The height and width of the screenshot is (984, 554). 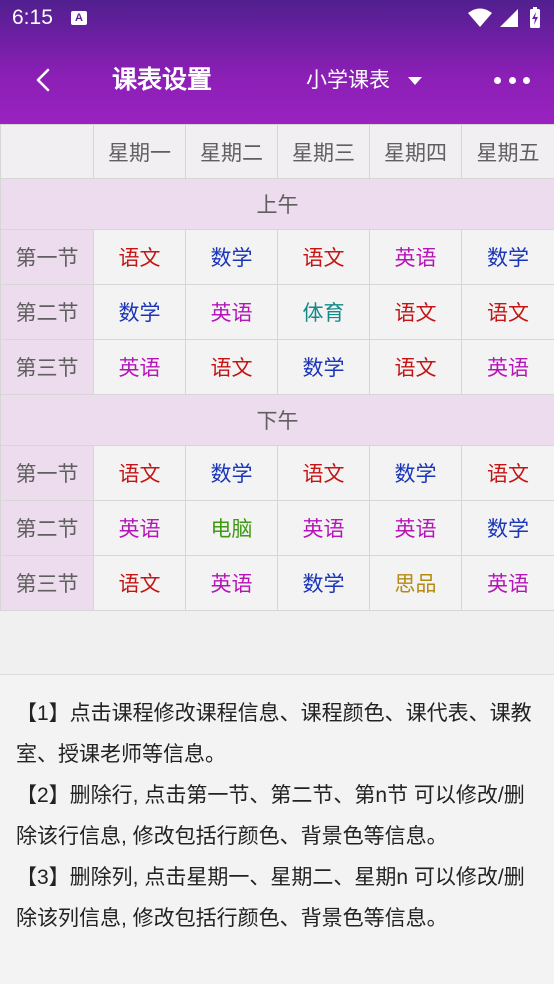 I want to click on course-cell: 思品, so click(x=415, y=583).